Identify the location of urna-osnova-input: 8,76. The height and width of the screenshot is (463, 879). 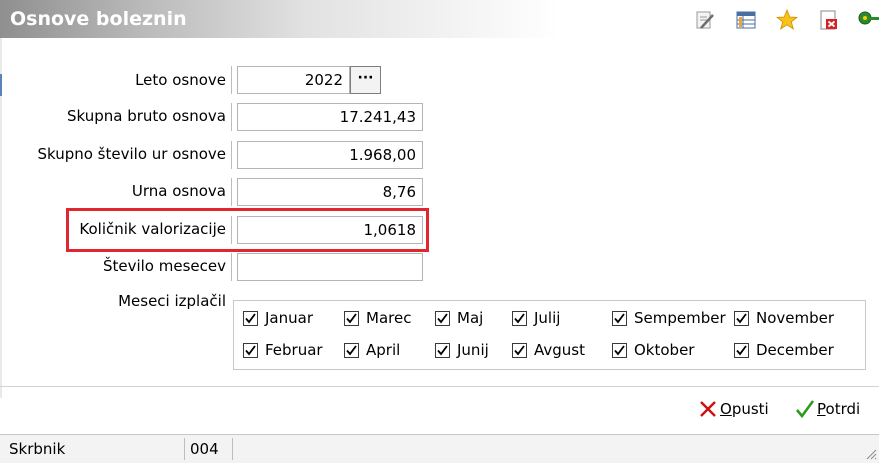
(330, 192).